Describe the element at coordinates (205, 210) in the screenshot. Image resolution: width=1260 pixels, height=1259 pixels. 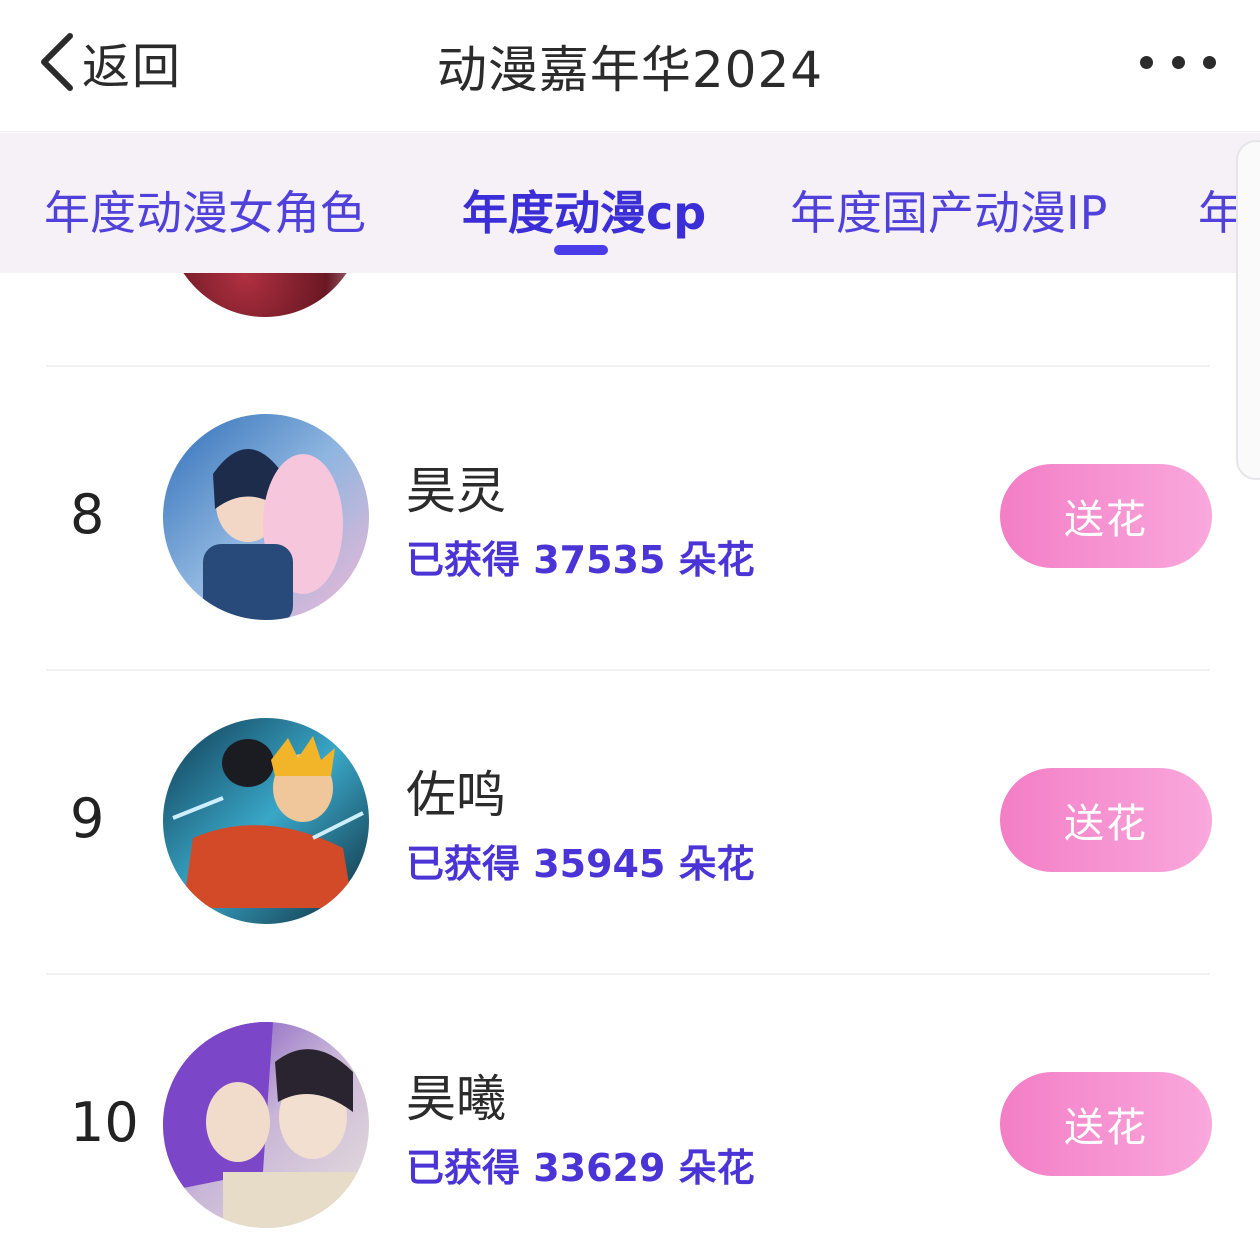
I see `tab-female-character: 年度动漫女角色` at that location.